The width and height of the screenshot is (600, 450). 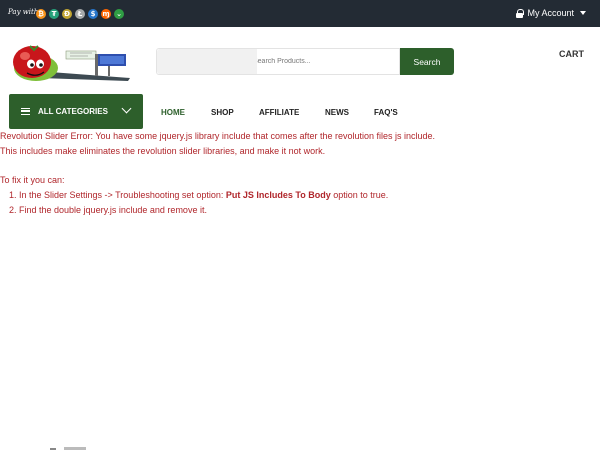 I want to click on usdc-icon: $, so click(x=93, y=14).